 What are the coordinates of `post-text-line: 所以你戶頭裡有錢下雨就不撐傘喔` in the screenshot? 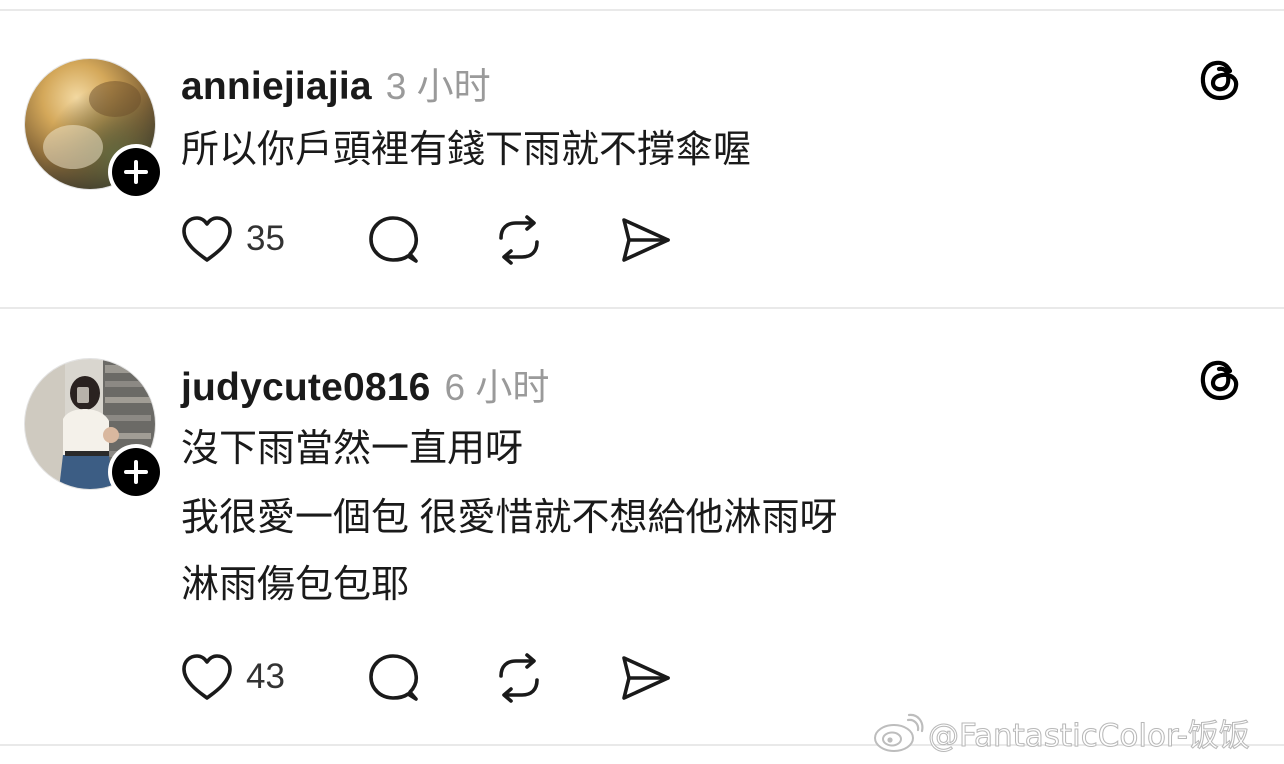 It's located at (466, 150).